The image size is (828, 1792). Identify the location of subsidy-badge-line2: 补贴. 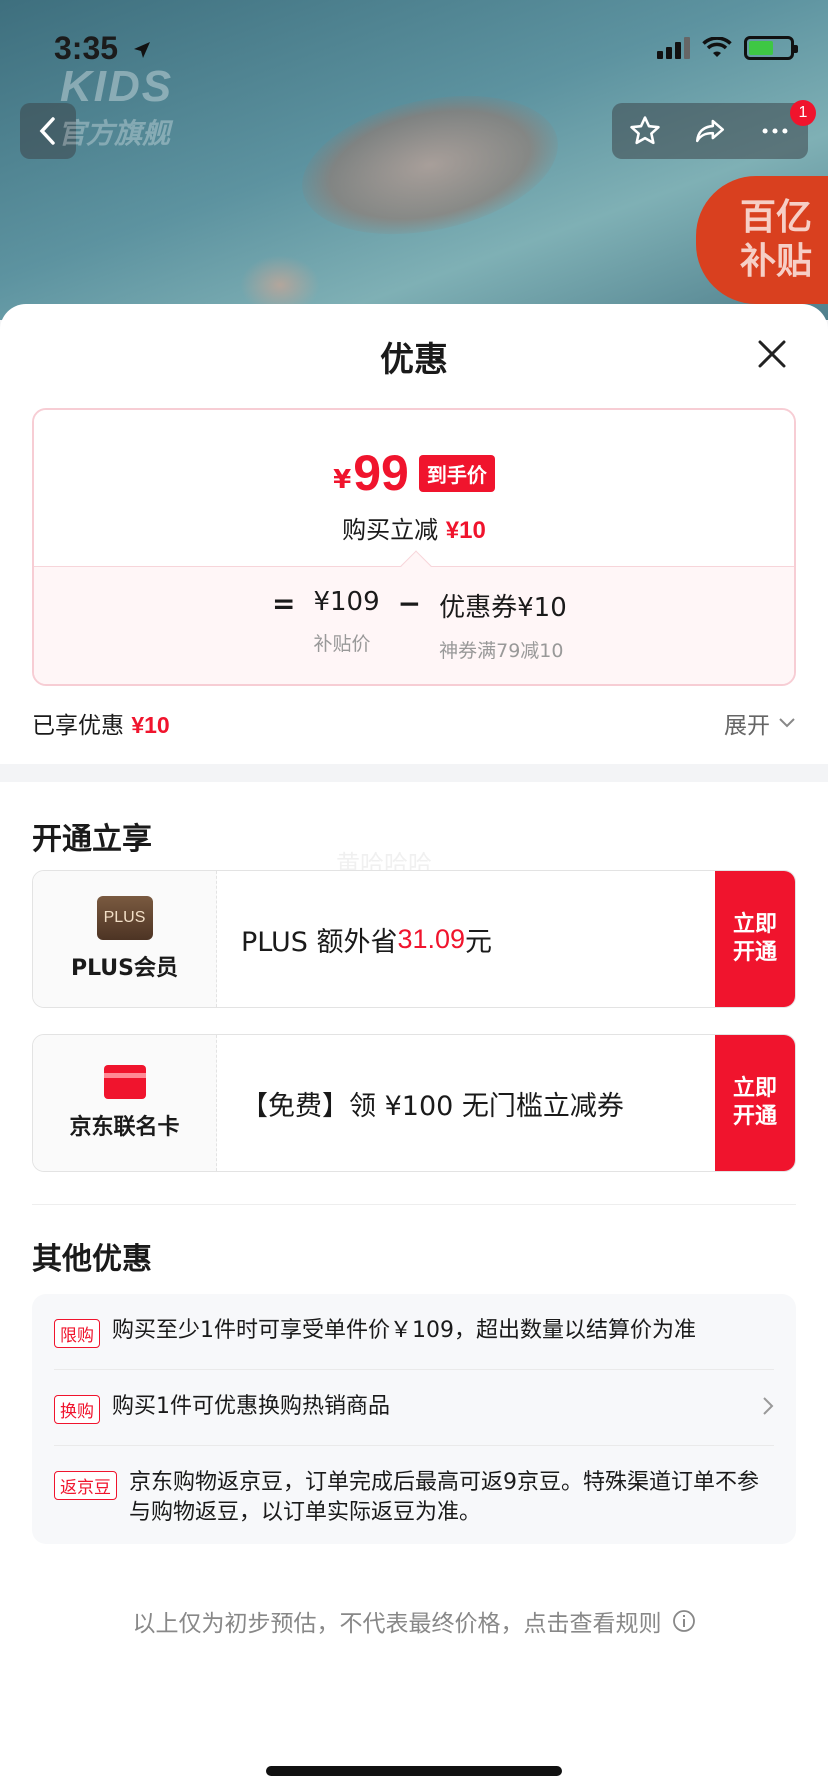
(775, 261).